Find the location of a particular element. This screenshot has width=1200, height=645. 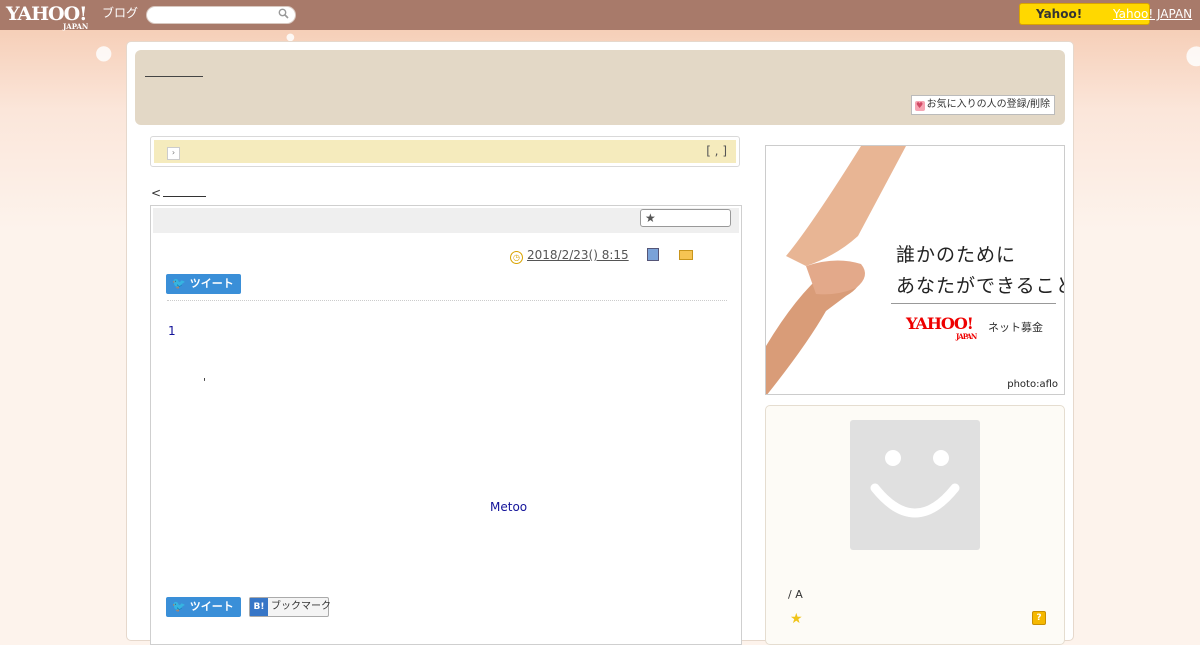

logo-sub: JAPAN is located at coordinates (76, 26).